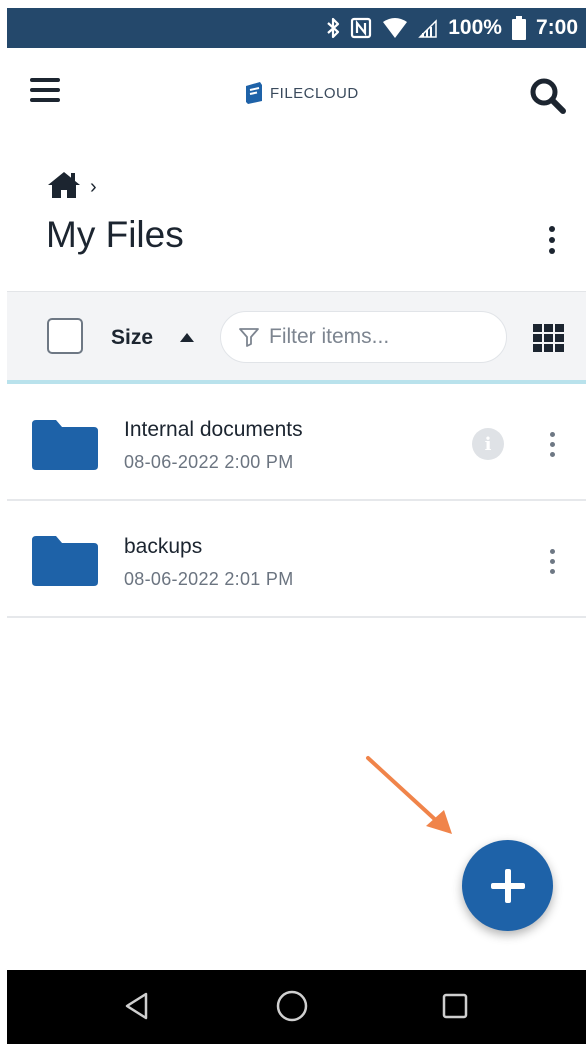 The width and height of the screenshot is (586, 1044). Describe the element at coordinates (292, 1006) in the screenshot. I see `home-circle-icon` at that location.